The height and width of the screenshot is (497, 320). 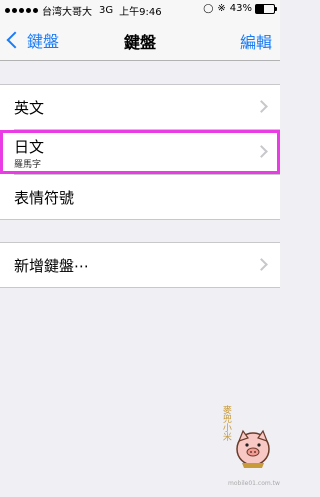 I want to click on keyboard-sublabel: 羅馬字, so click(x=28, y=165).